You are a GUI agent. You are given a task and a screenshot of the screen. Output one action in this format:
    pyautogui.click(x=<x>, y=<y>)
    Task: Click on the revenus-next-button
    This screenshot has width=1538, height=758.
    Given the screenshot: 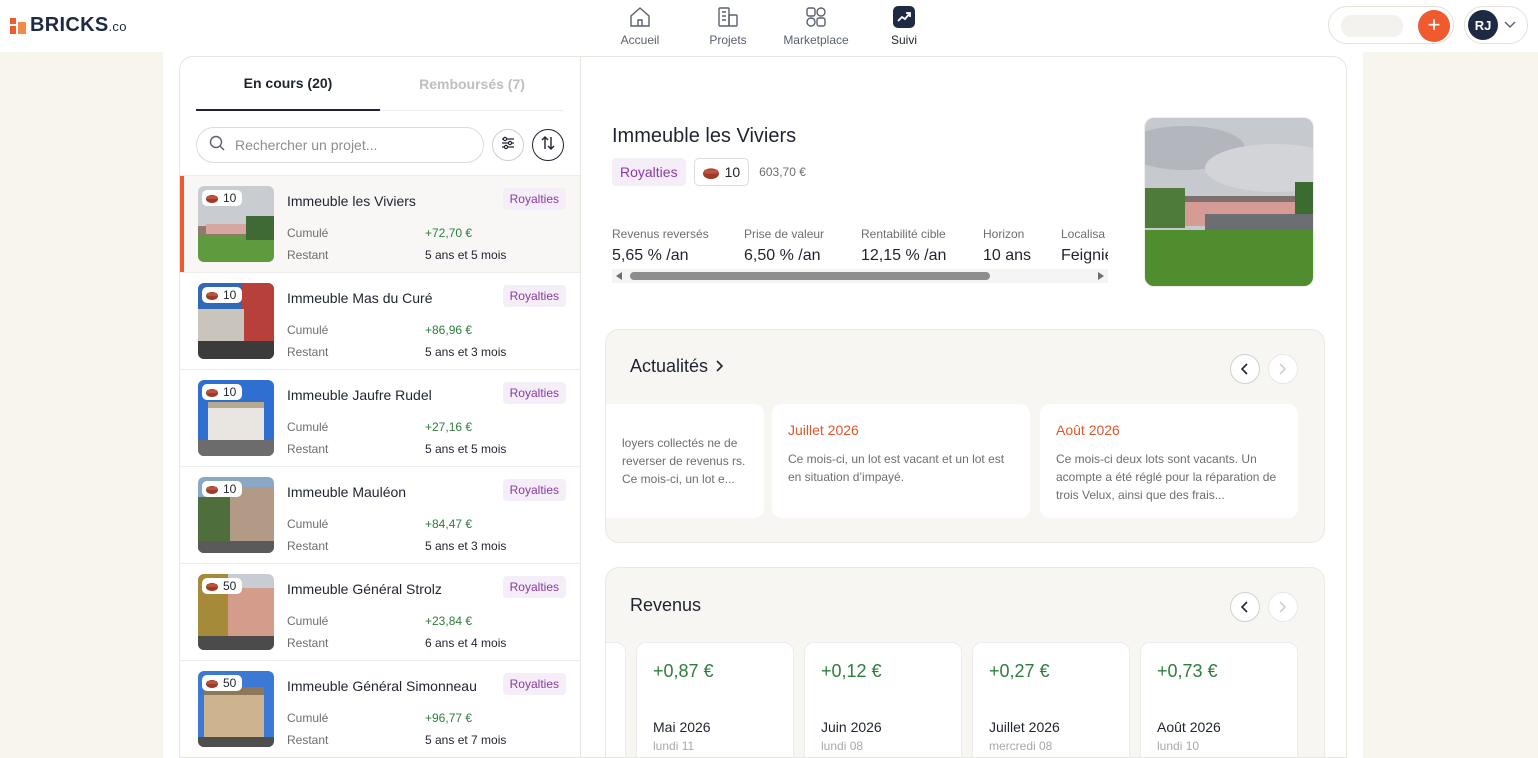 What is the action you would take?
    pyautogui.click(x=1283, y=607)
    